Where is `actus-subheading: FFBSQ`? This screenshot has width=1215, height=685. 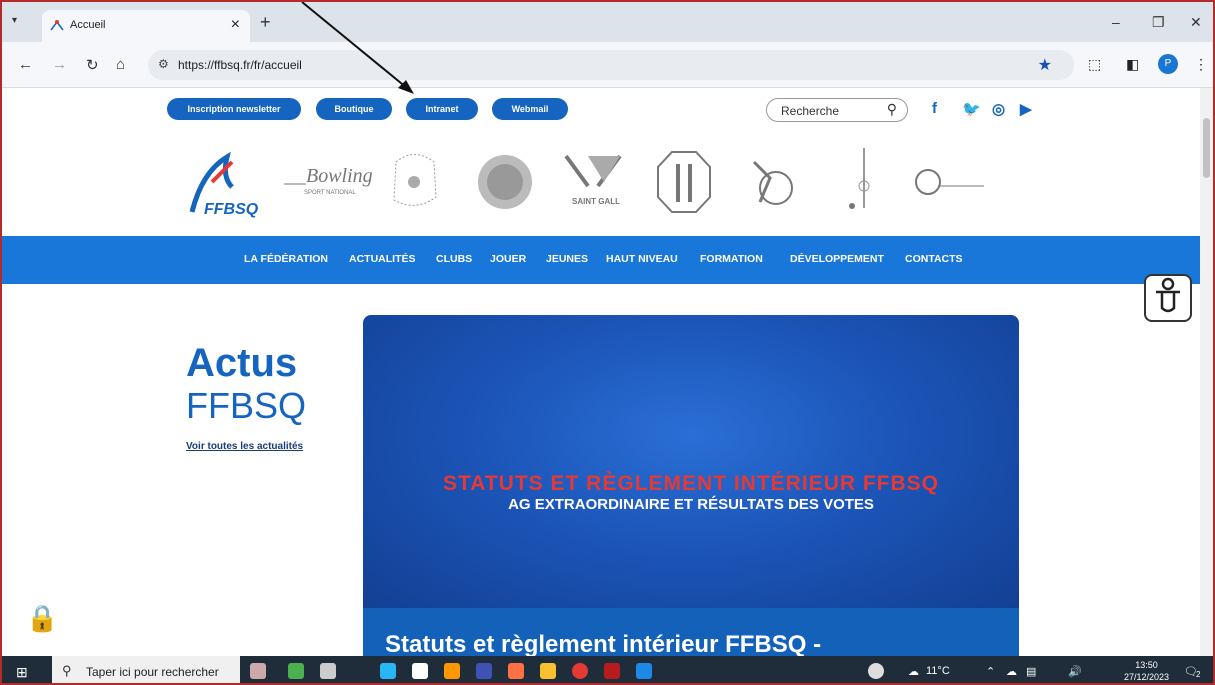
actus-subheading: FFBSQ is located at coordinates (246, 405).